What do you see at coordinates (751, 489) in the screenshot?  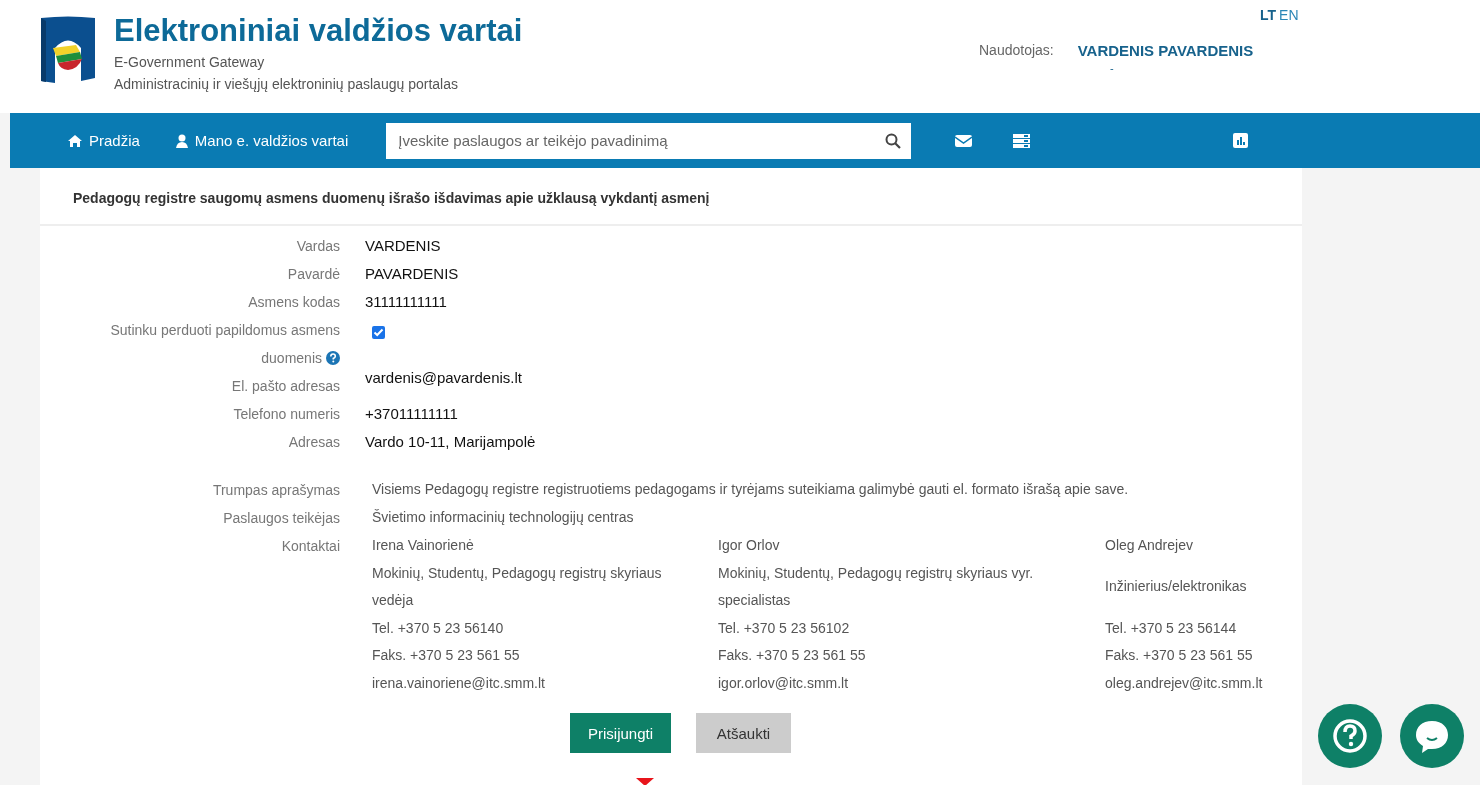 I see `info-value: Visiems Pedagogų registre registruotiems pedagogams ir tyrėjams suteikiama galimybė gauti el. formato išrašą apie save.` at bounding box center [751, 489].